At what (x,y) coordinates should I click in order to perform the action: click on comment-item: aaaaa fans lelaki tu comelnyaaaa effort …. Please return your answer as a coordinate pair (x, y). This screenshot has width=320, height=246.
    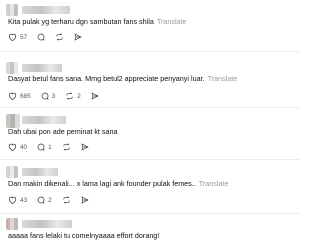
    Looking at the image, I should click on (150, 230).